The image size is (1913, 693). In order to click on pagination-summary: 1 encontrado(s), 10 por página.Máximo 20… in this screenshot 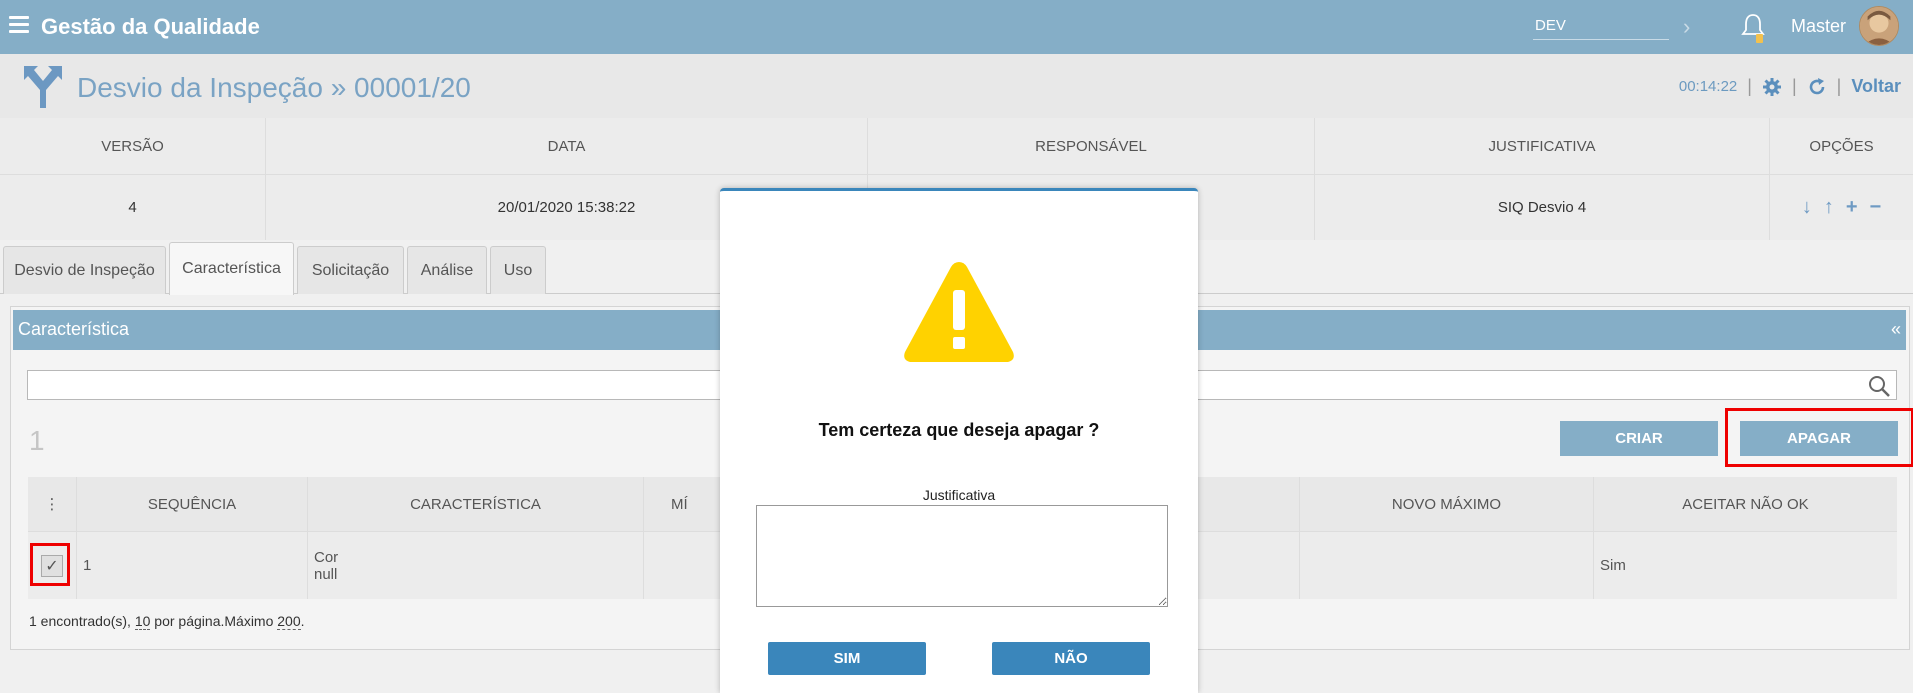, I will do `click(167, 621)`.